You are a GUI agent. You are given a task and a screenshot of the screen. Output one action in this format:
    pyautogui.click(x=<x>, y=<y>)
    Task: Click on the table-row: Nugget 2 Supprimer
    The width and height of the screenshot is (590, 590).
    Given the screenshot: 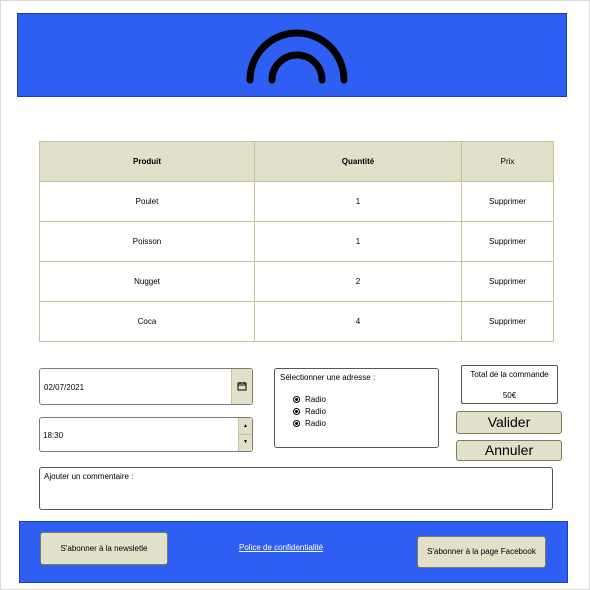 What is the action you would take?
    pyautogui.click(x=296, y=281)
    